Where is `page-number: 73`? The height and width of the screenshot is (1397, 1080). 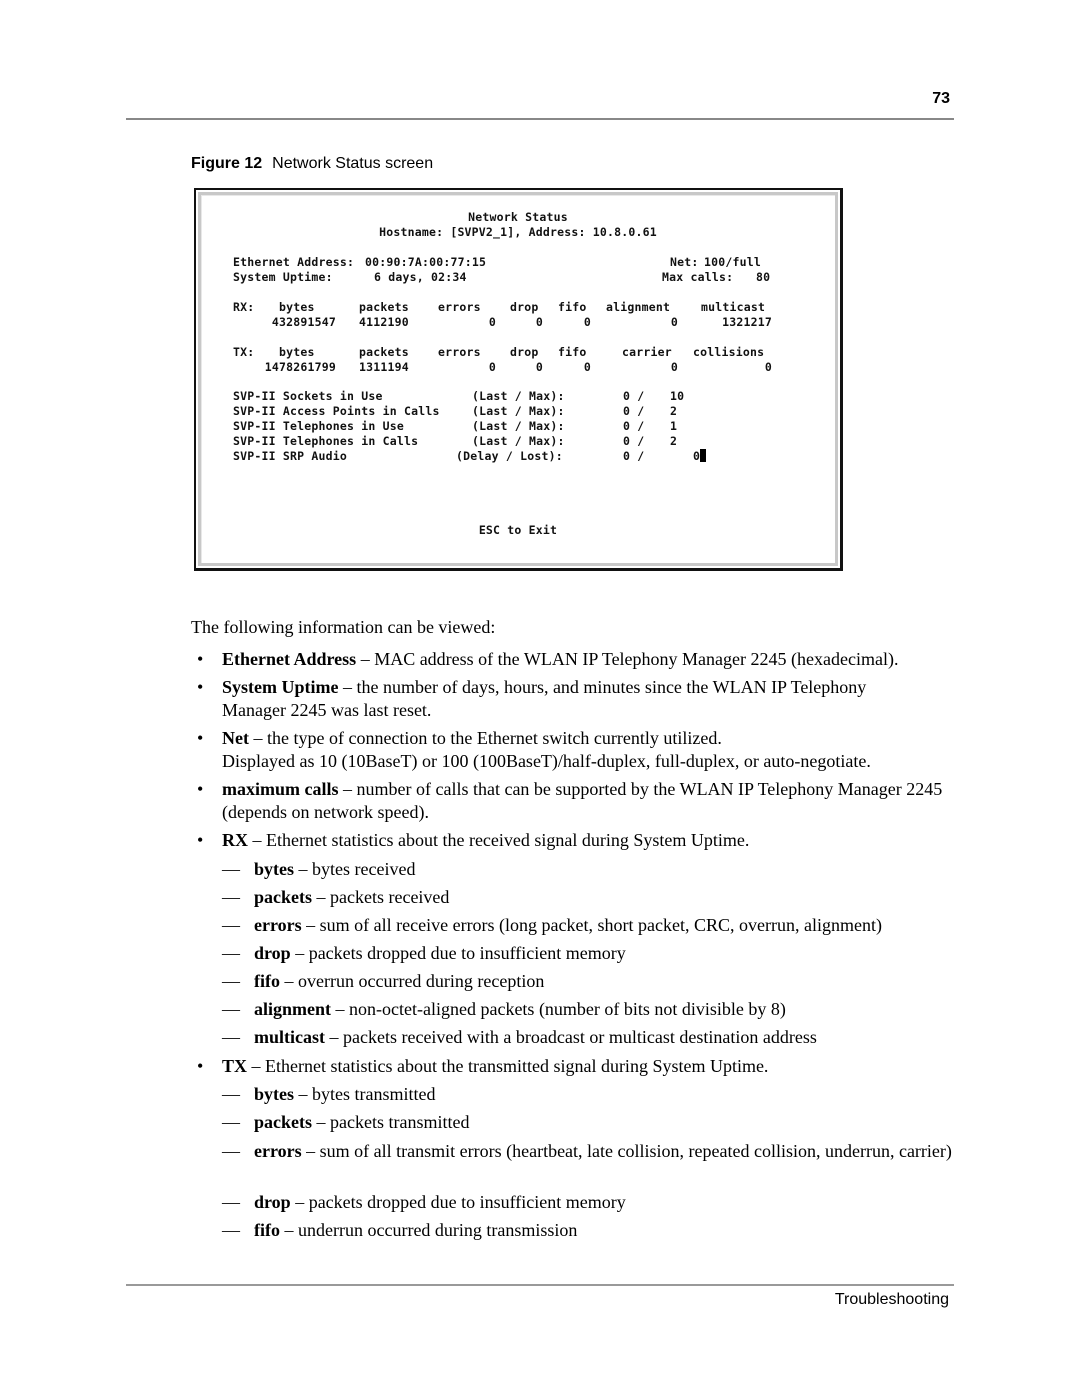
page-number: 73 is located at coordinates (941, 98).